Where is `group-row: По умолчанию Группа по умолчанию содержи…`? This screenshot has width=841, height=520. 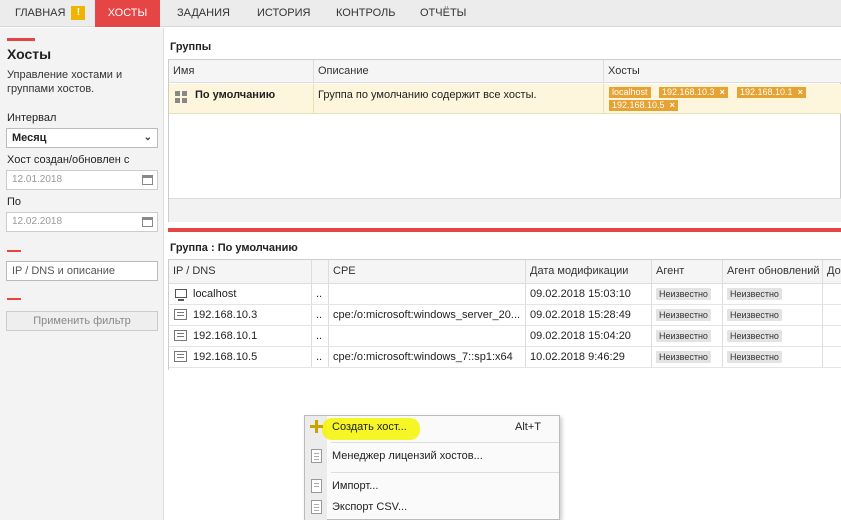 group-row: По умолчанию Группа по умолчанию содержи… is located at coordinates (505, 99).